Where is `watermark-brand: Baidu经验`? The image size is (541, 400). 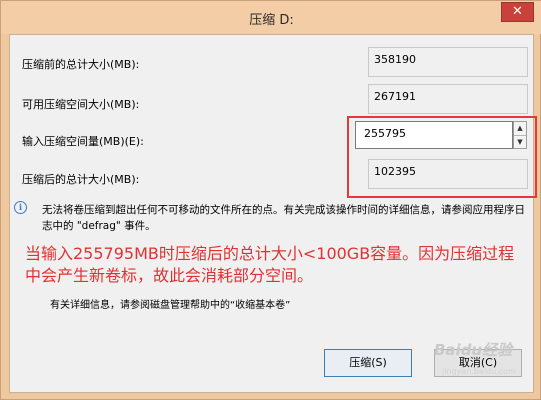 watermark-brand: Baidu经验 is located at coordinates (473, 350).